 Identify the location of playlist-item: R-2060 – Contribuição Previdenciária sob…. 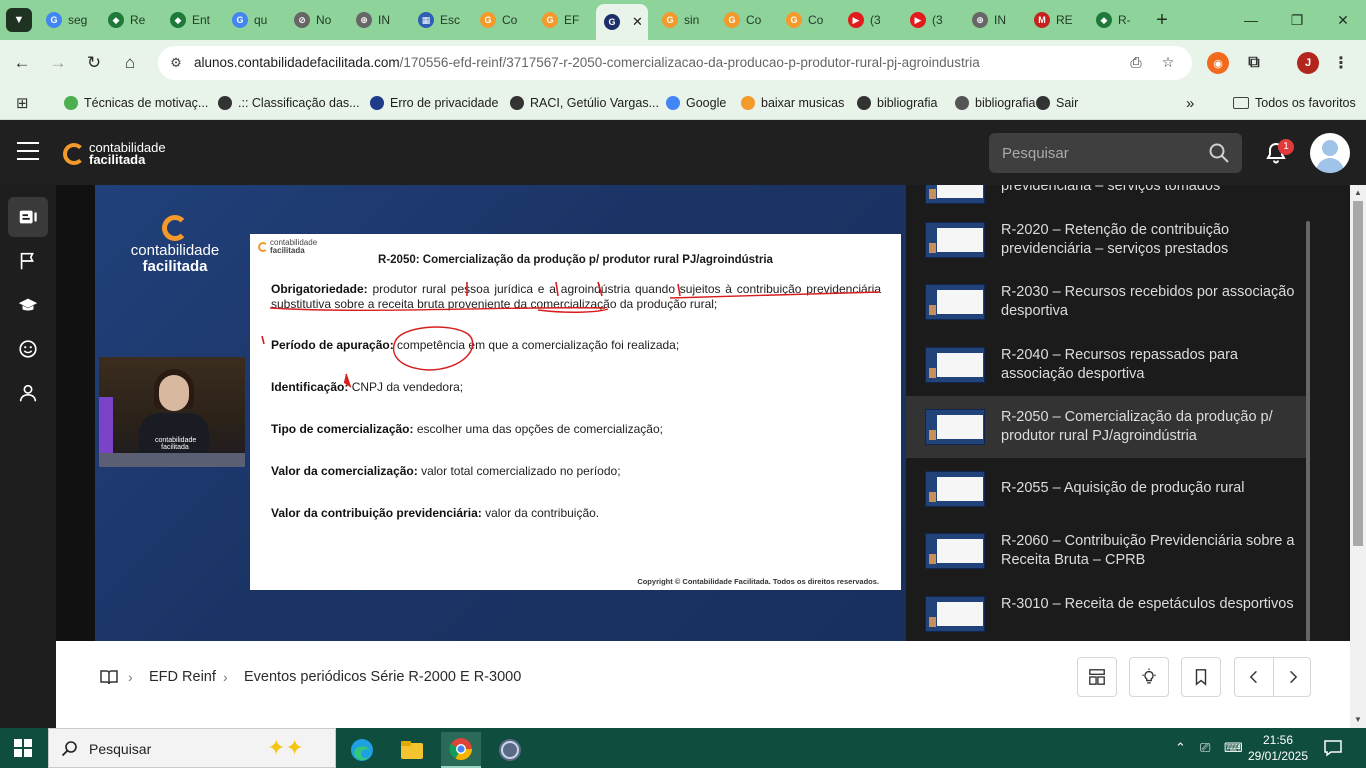
(1106, 551).